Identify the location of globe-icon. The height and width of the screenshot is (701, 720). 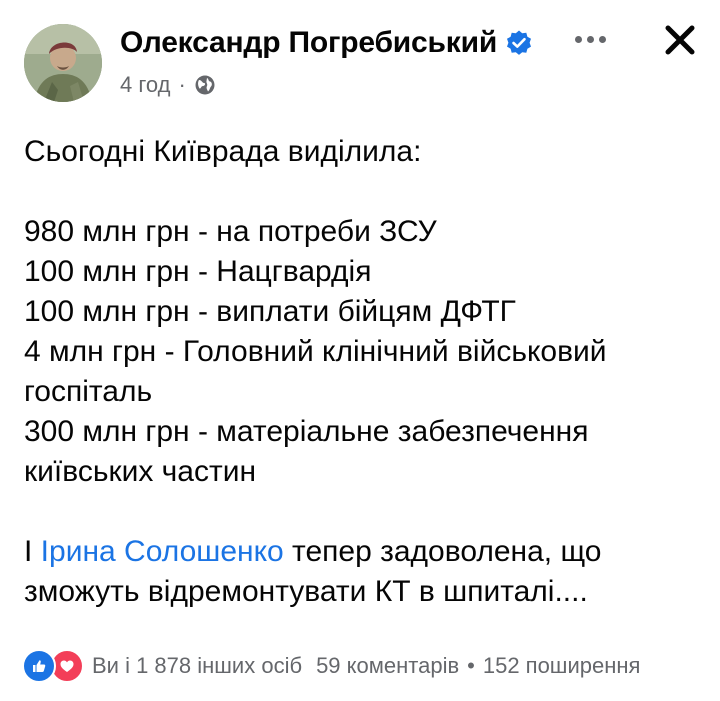
(205, 85).